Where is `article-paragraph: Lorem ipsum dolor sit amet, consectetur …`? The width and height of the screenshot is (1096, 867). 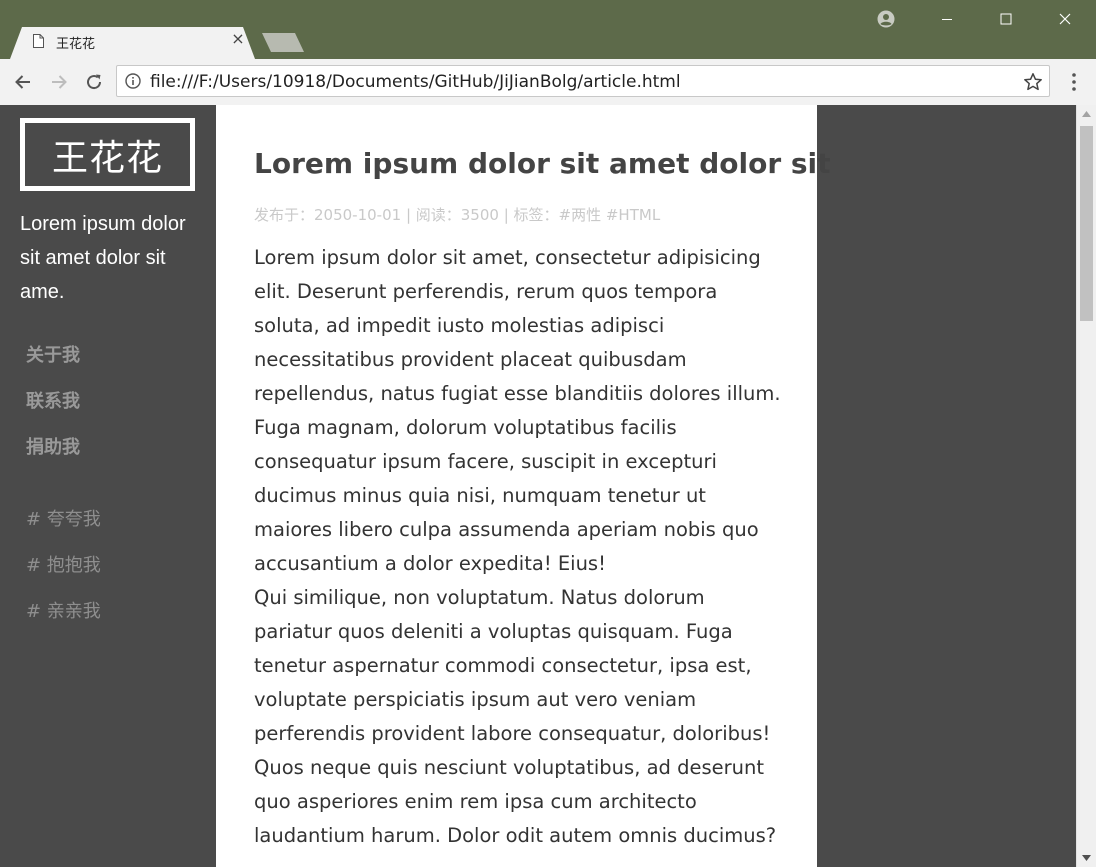
article-paragraph: Lorem ipsum dolor sit amet, consectetur … is located at coordinates (517, 325).